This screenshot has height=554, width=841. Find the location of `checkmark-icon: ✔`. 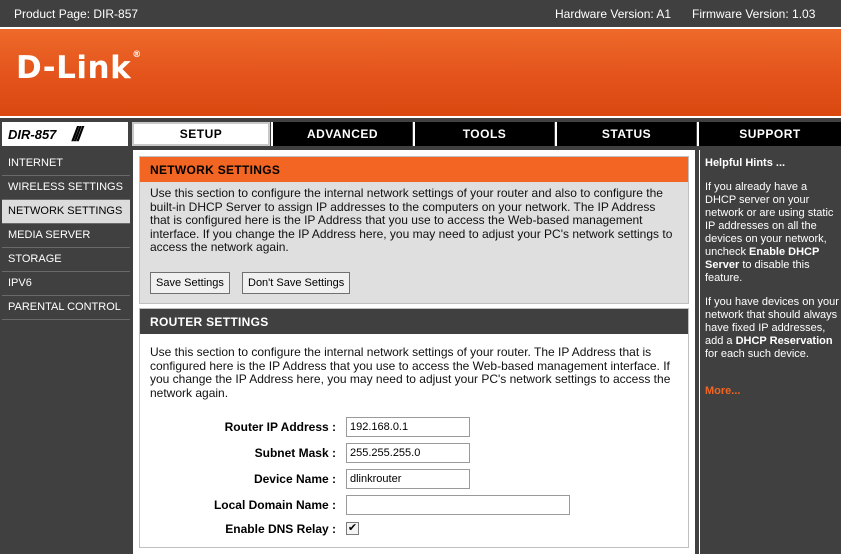

checkmark-icon: ✔ is located at coordinates (352, 528).